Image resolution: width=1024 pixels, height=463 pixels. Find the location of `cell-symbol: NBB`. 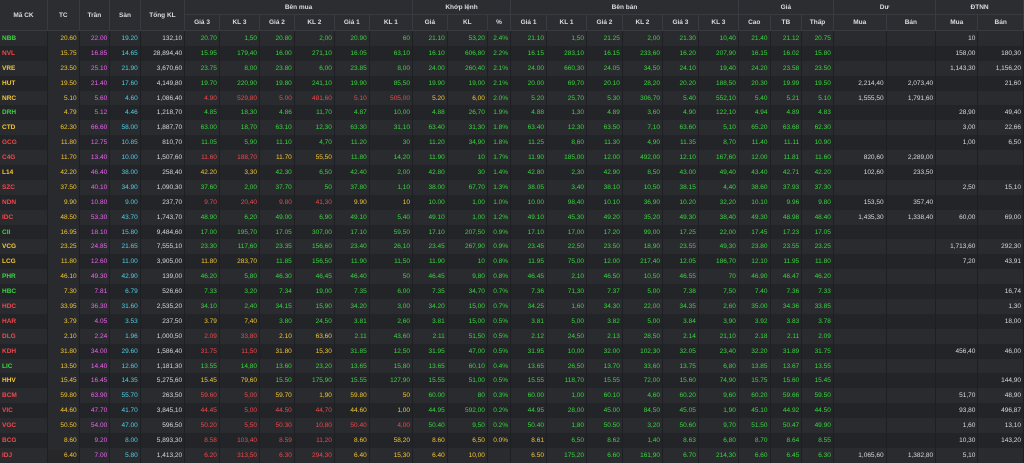

cell-symbol: NBB is located at coordinates (24, 38).